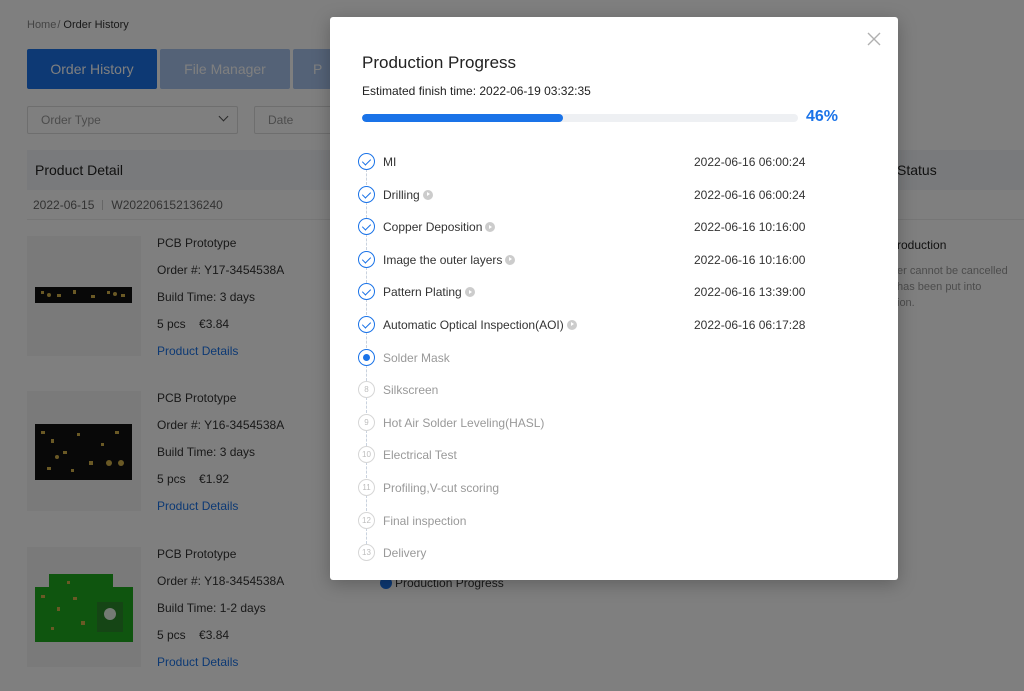 This screenshot has height=691, width=1024. Describe the element at coordinates (473, 324) in the screenshot. I see `step-name: Automatic Optical Inspection(AOI)` at that location.